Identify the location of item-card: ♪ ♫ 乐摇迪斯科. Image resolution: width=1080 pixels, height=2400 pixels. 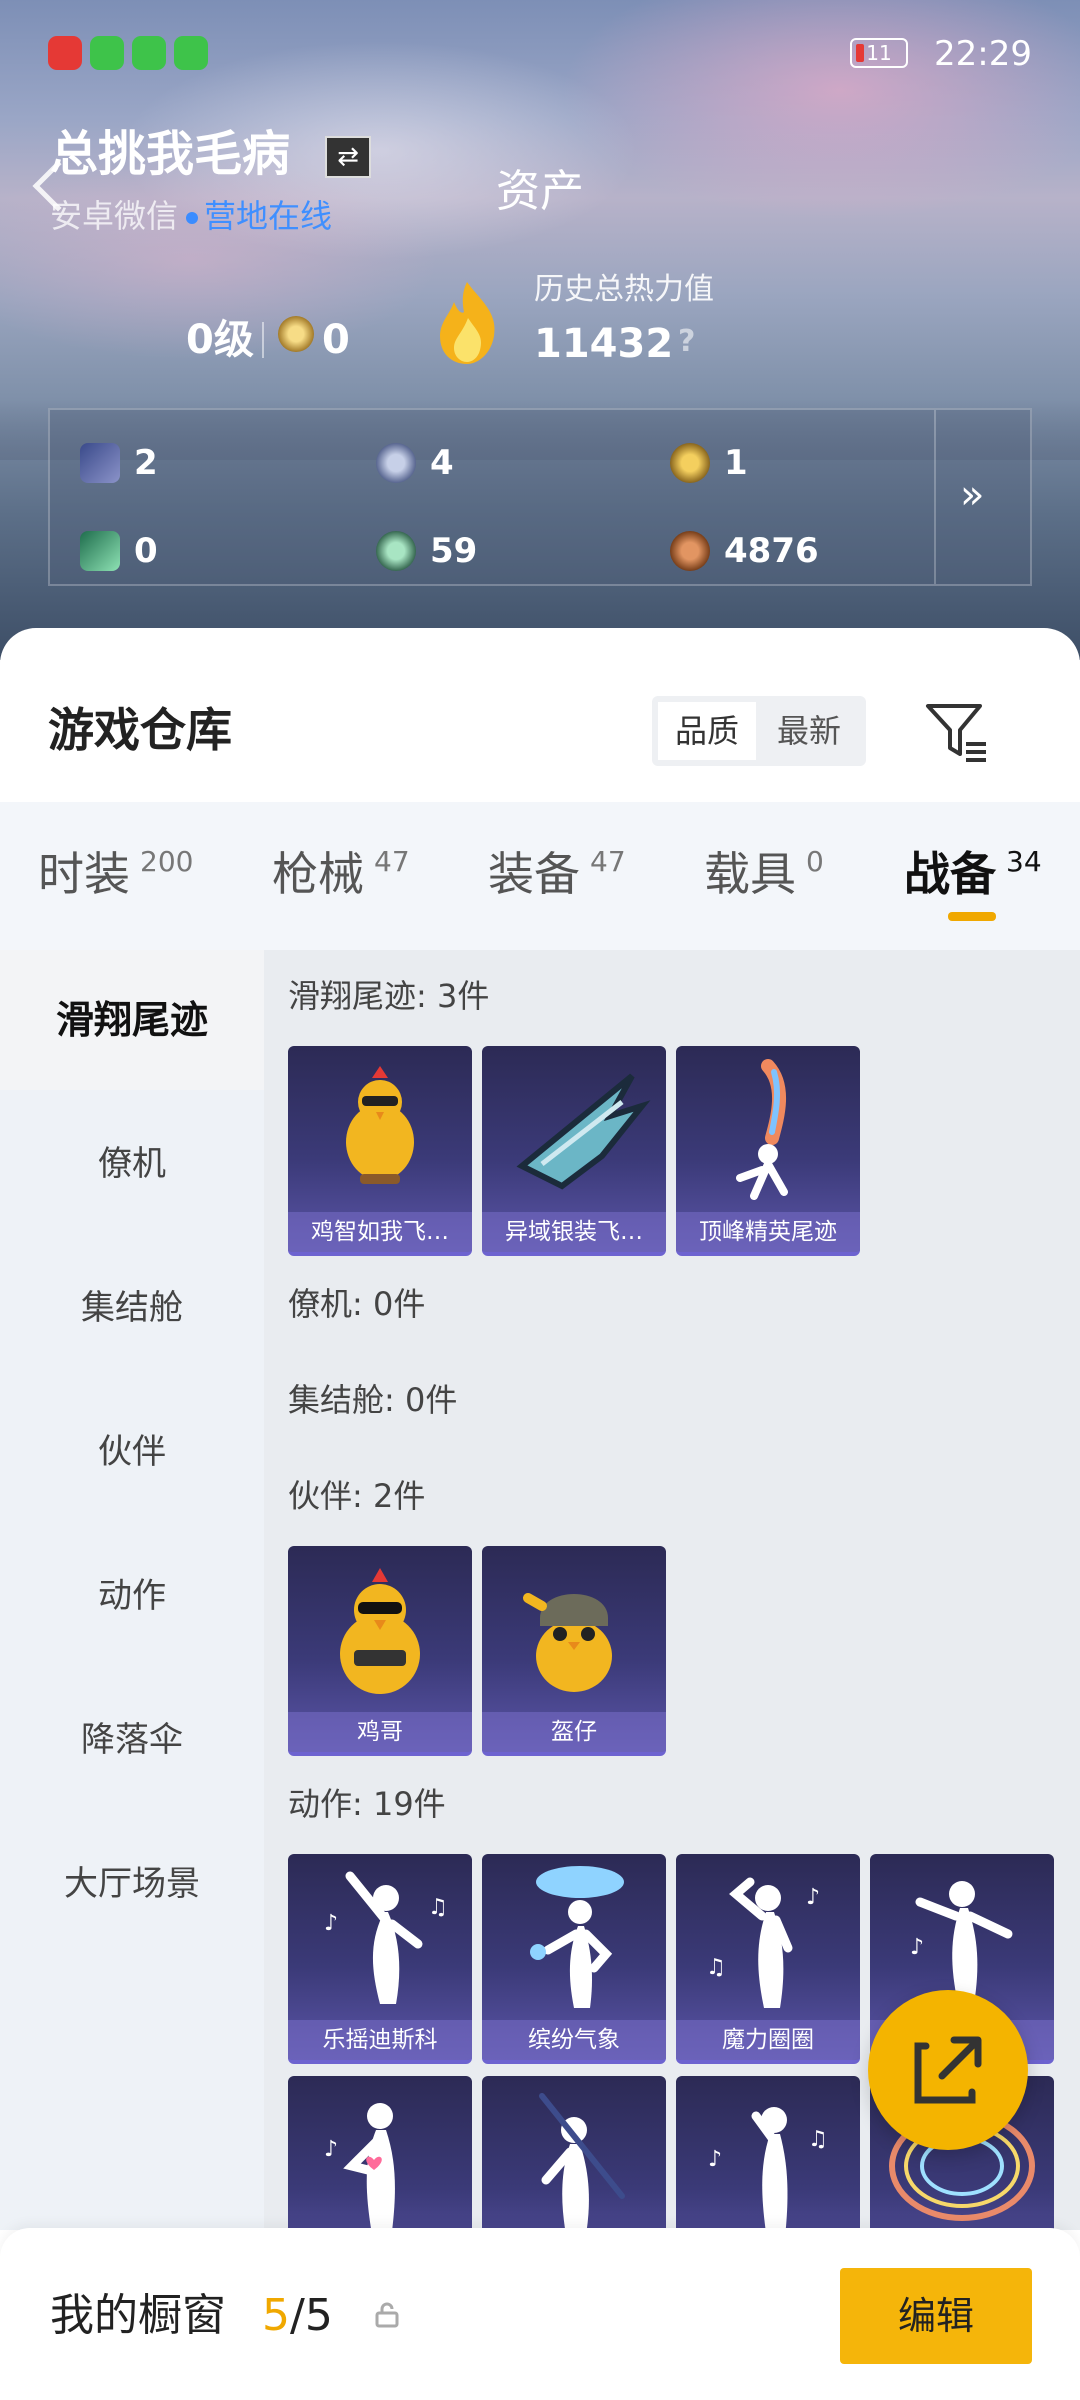
(380, 1959).